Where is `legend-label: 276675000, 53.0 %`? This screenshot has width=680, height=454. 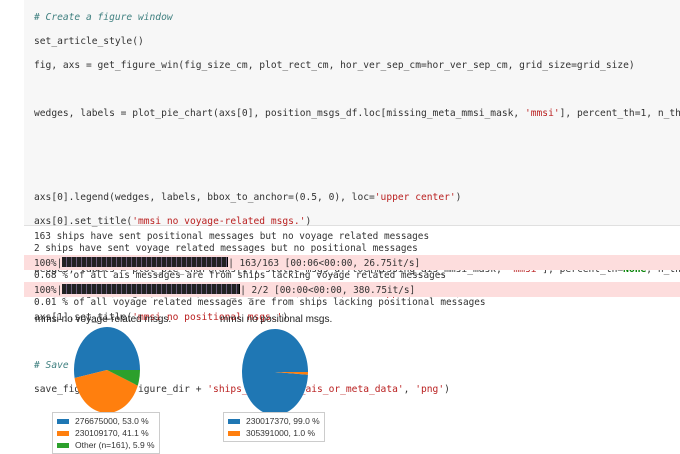 legend-label: 276675000, 53.0 % is located at coordinates (112, 421).